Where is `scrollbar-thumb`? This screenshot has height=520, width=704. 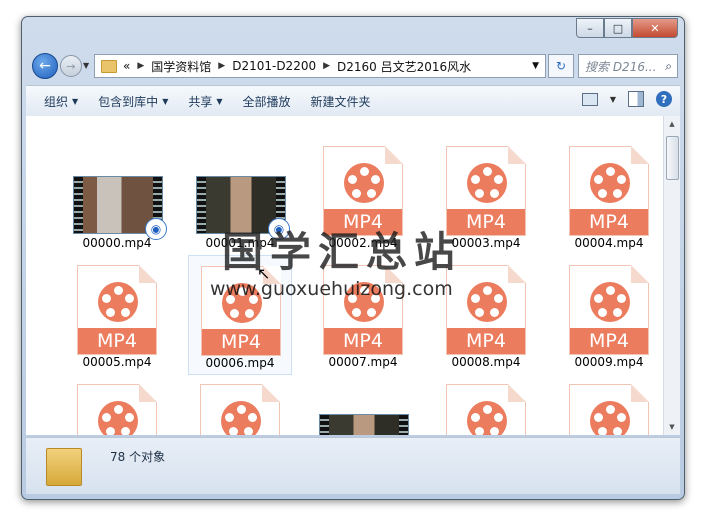
scrollbar-thumb is located at coordinates (672, 158).